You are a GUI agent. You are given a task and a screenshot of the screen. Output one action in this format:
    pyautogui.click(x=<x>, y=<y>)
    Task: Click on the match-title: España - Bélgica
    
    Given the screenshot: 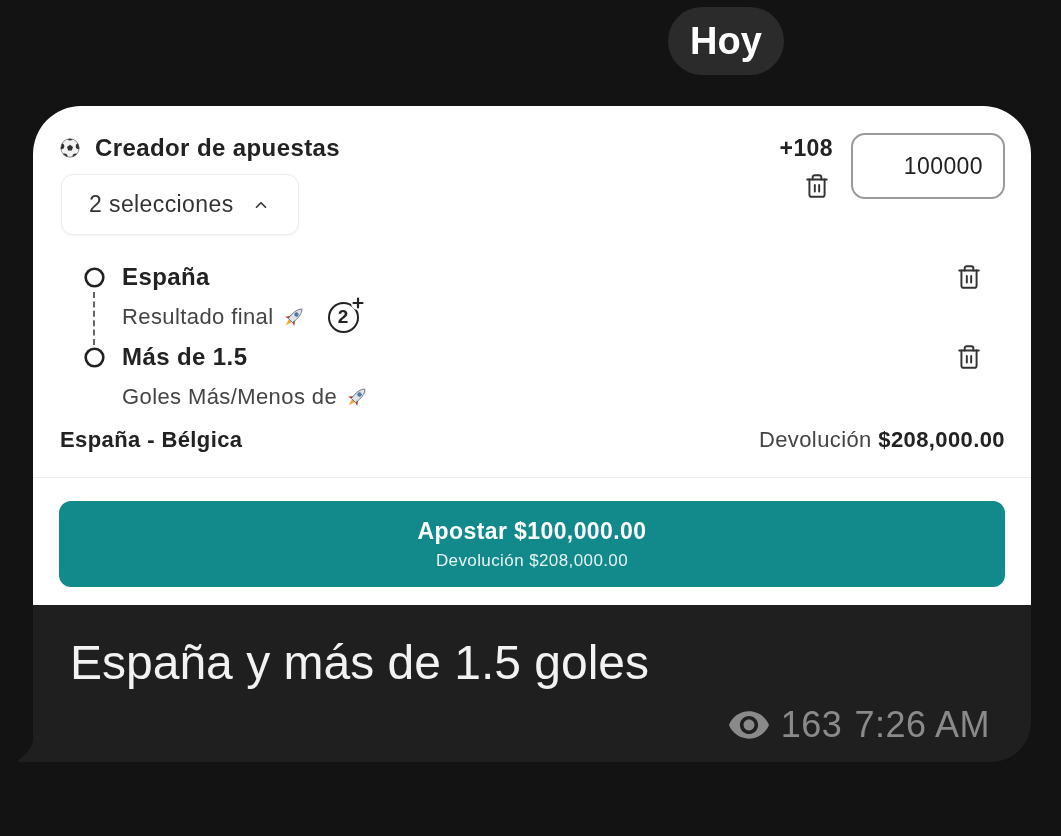 What is the action you would take?
    pyautogui.click(x=151, y=440)
    